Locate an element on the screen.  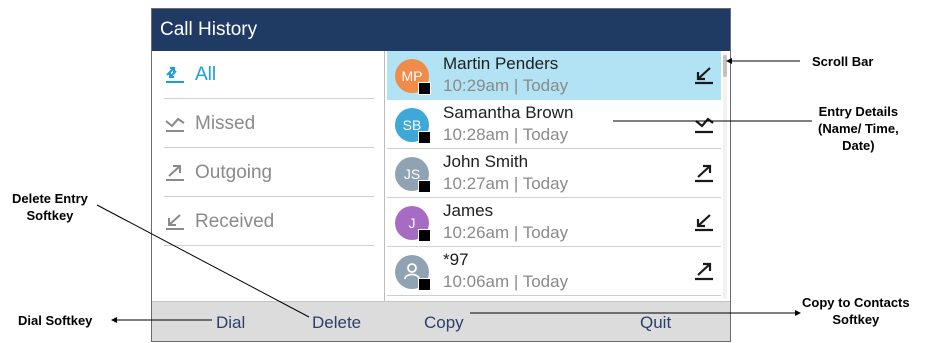
delete-entry-callout: Delete Entry Softkey is located at coordinates (50, 207).